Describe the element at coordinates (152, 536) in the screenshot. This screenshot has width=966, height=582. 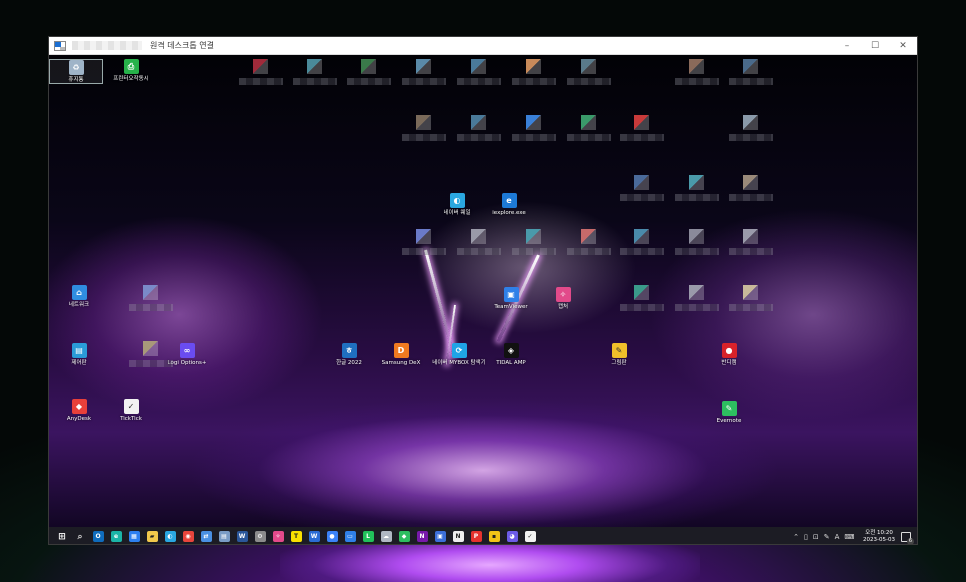
I see `file-explorer-icon: ▰` at that location.